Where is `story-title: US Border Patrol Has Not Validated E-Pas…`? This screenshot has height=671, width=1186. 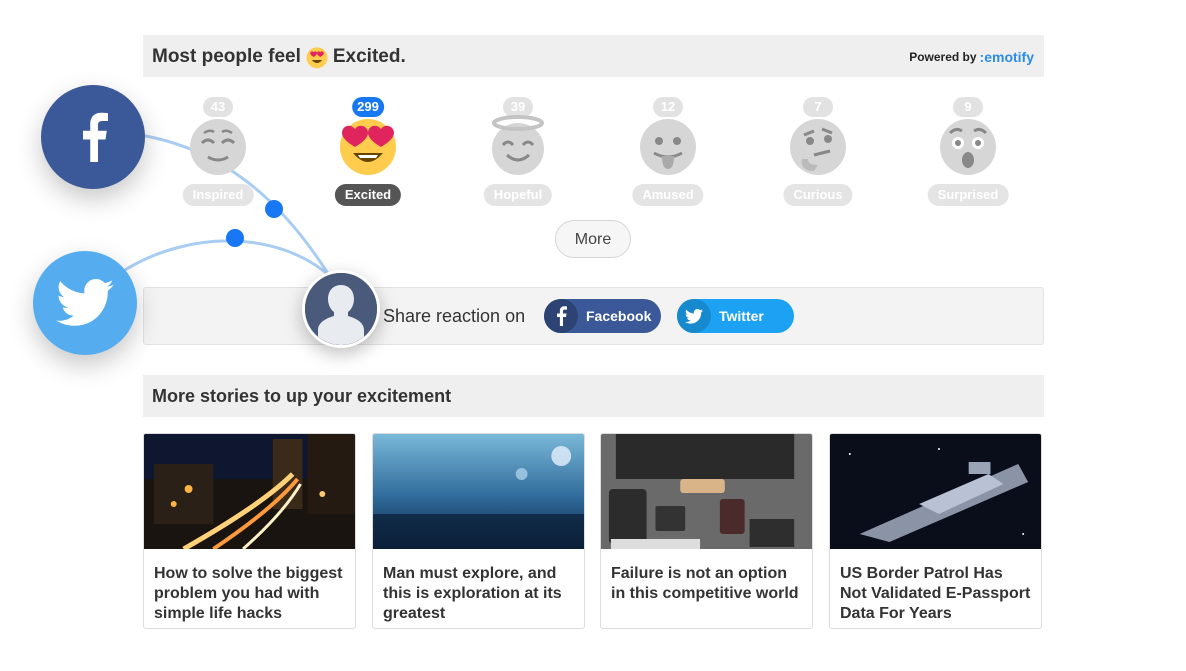 story-title: US Border Patrol Has Not Validated E-Pas… is located at coordinates (935, 593).